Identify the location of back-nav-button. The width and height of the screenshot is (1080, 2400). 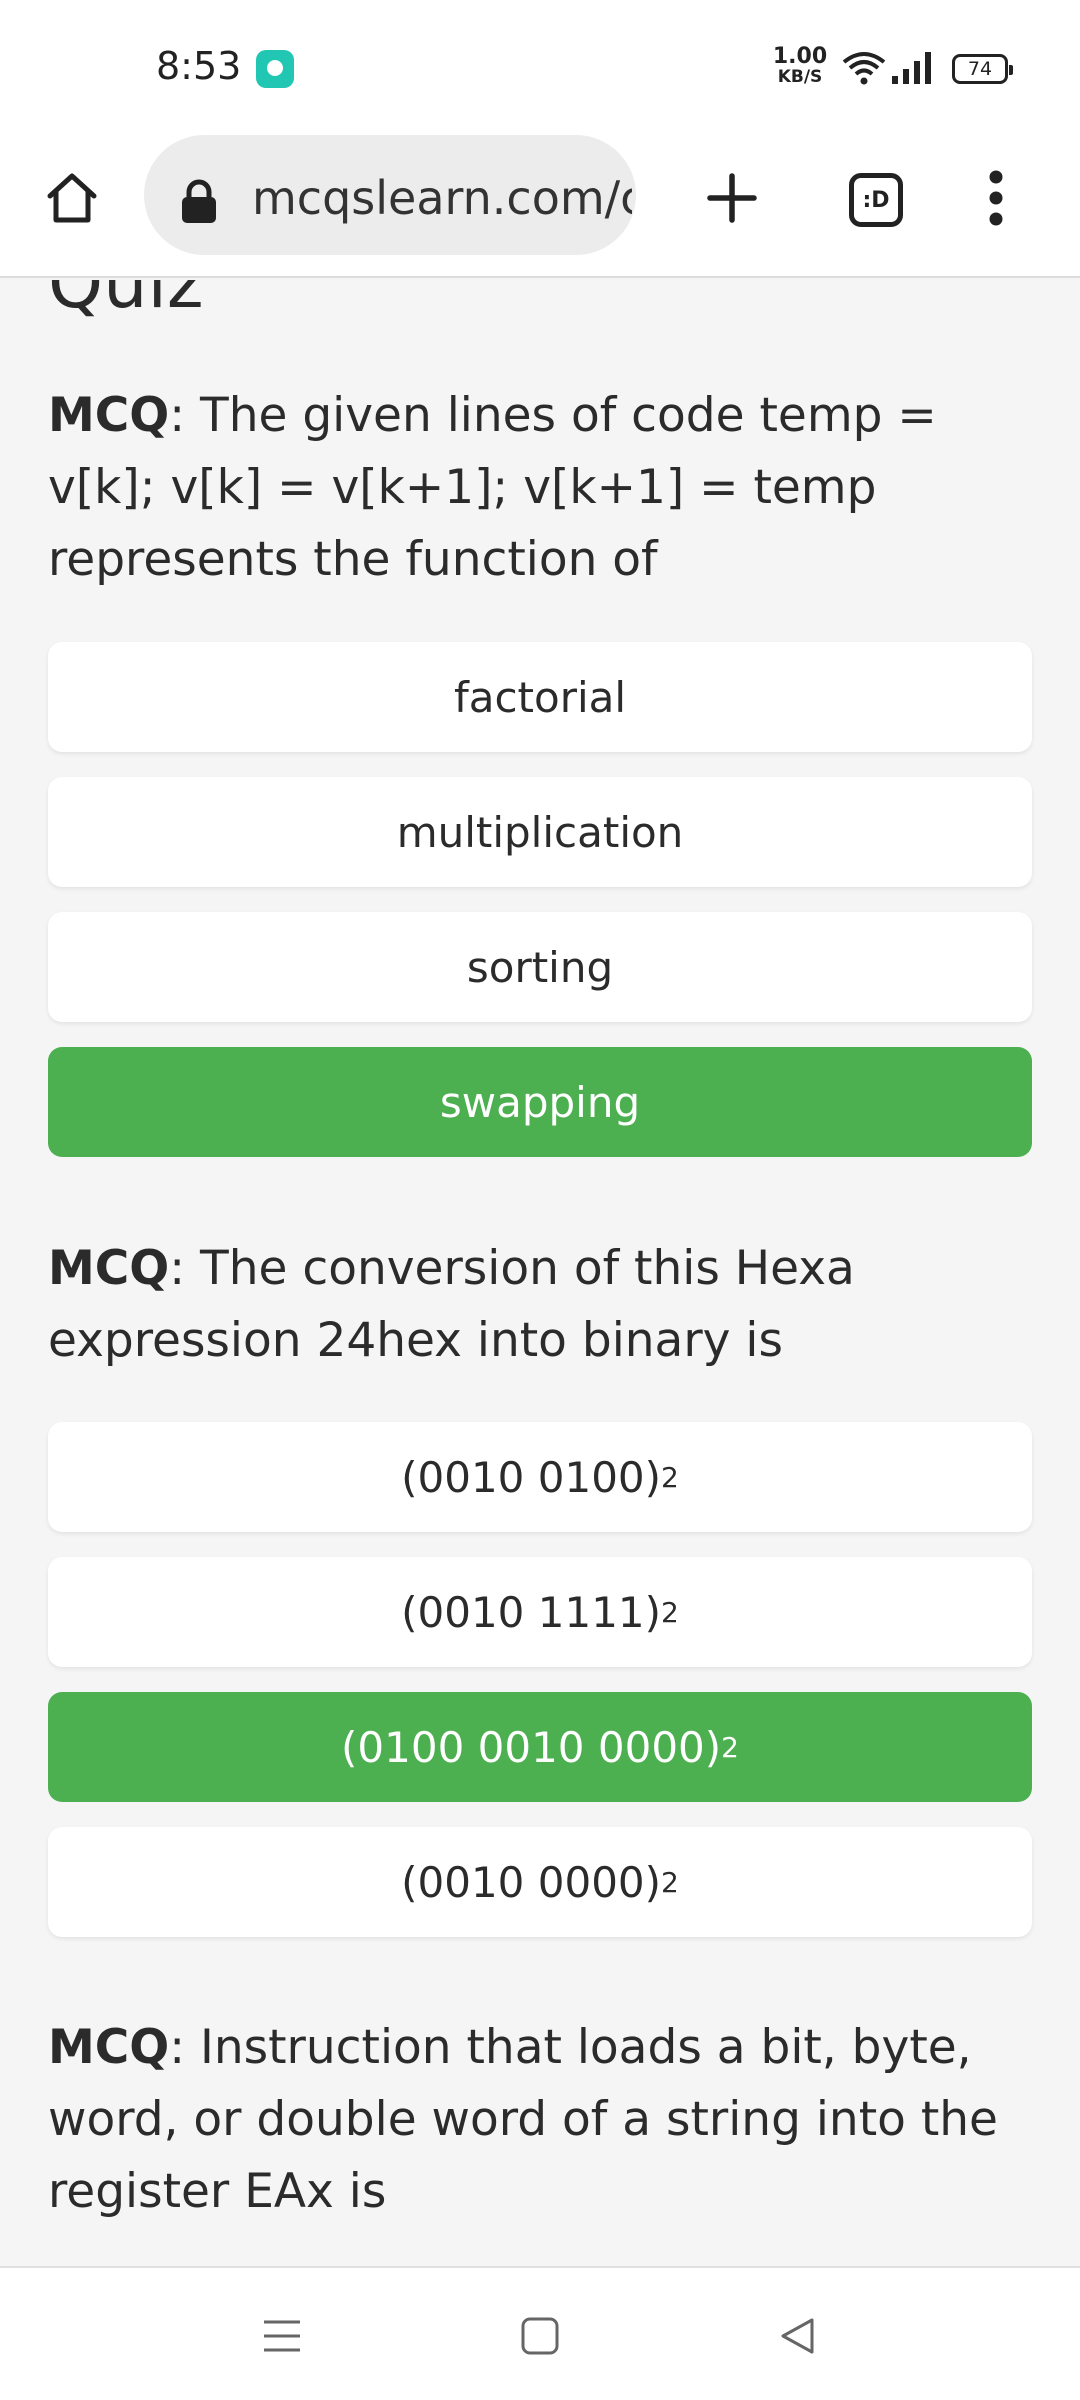
(798, 2338).